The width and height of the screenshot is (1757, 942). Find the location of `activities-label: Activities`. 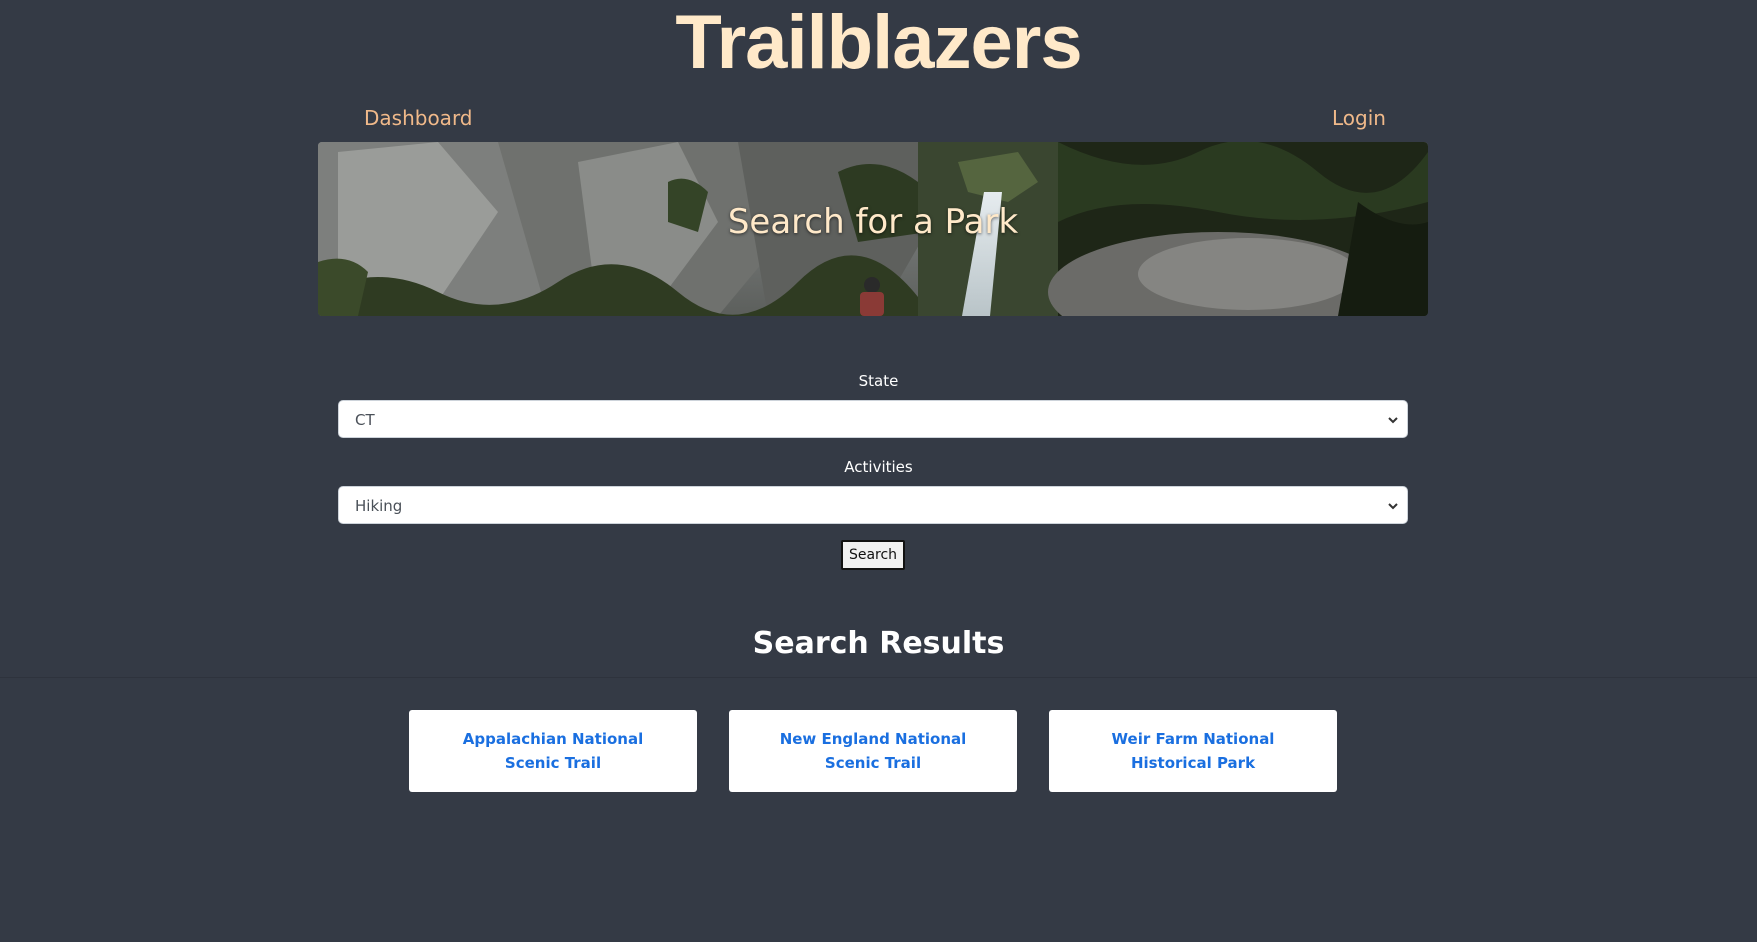

activities-label: Activities is located at coordinates (878, 467).